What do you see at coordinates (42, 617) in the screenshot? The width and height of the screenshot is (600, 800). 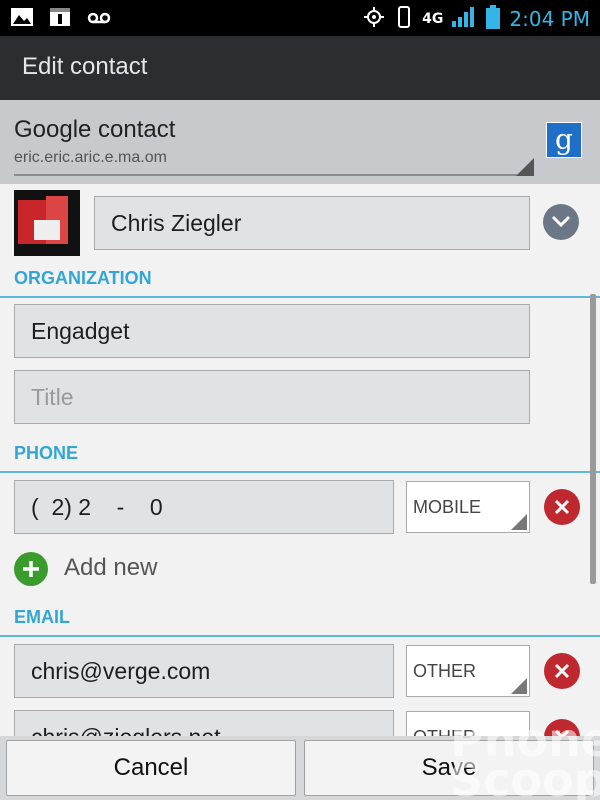 I see `email-header: EMAIL` at bounding box center [42, 617].